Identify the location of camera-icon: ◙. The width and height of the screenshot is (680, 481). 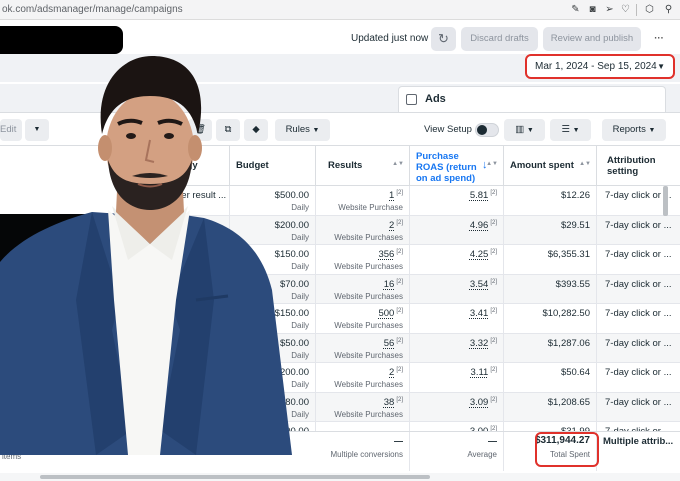
(592, 9).